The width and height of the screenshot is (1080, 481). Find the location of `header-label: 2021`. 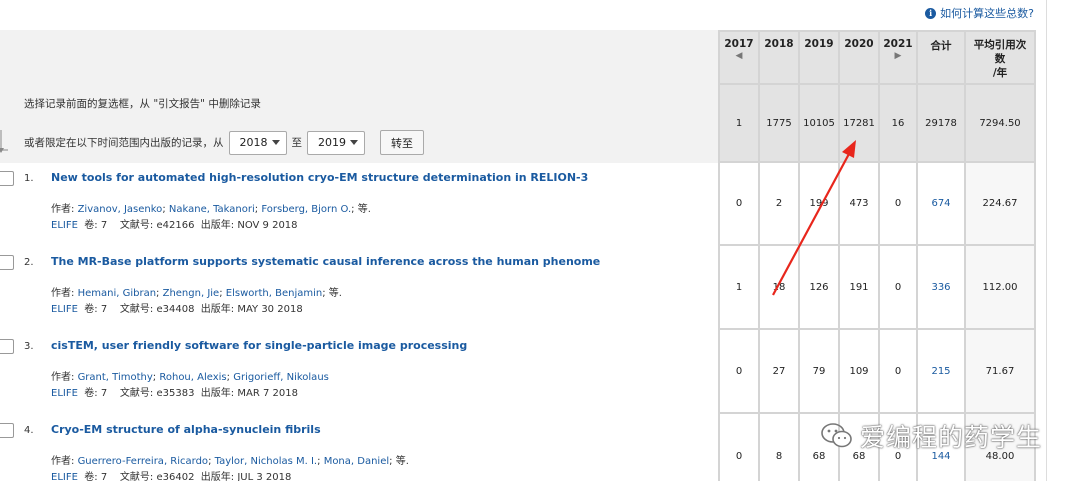

header-label: 2021 is located at coordinates (898, 44).